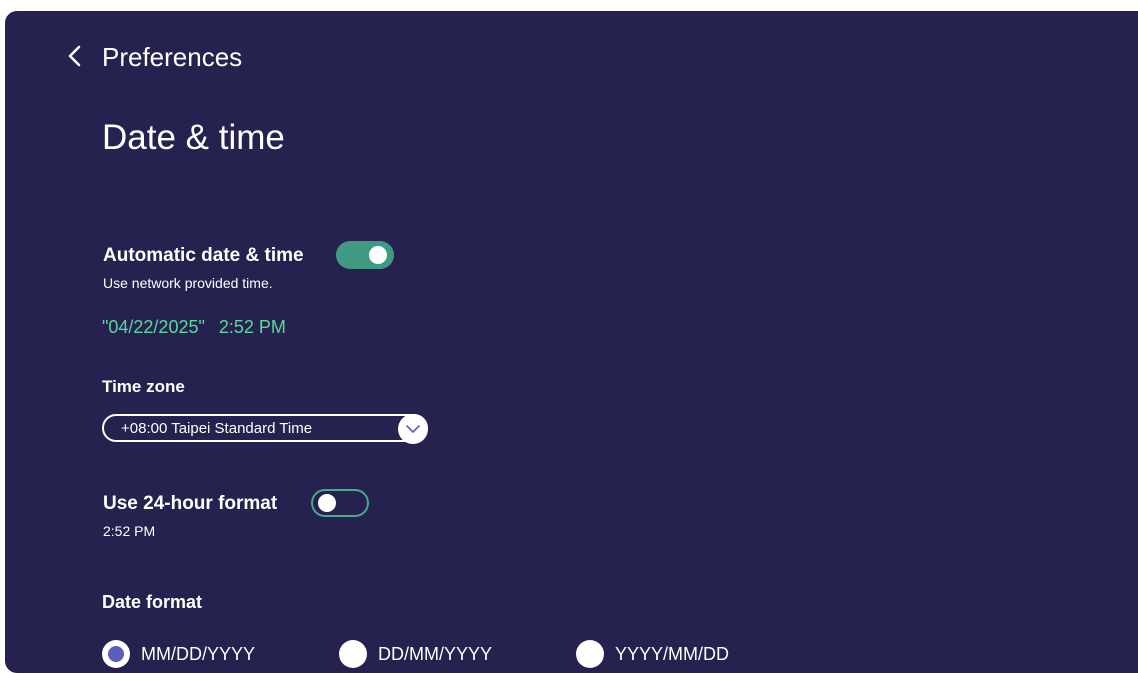 The width and height of the screenshot is (1138, 673). I want to click on date-format-label: Date format, so click(152, 602).